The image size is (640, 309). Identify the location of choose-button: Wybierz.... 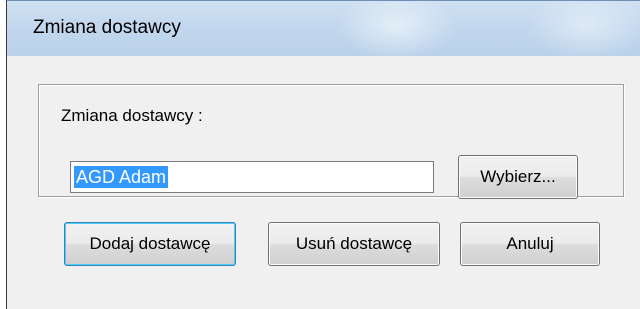
(518, 177).